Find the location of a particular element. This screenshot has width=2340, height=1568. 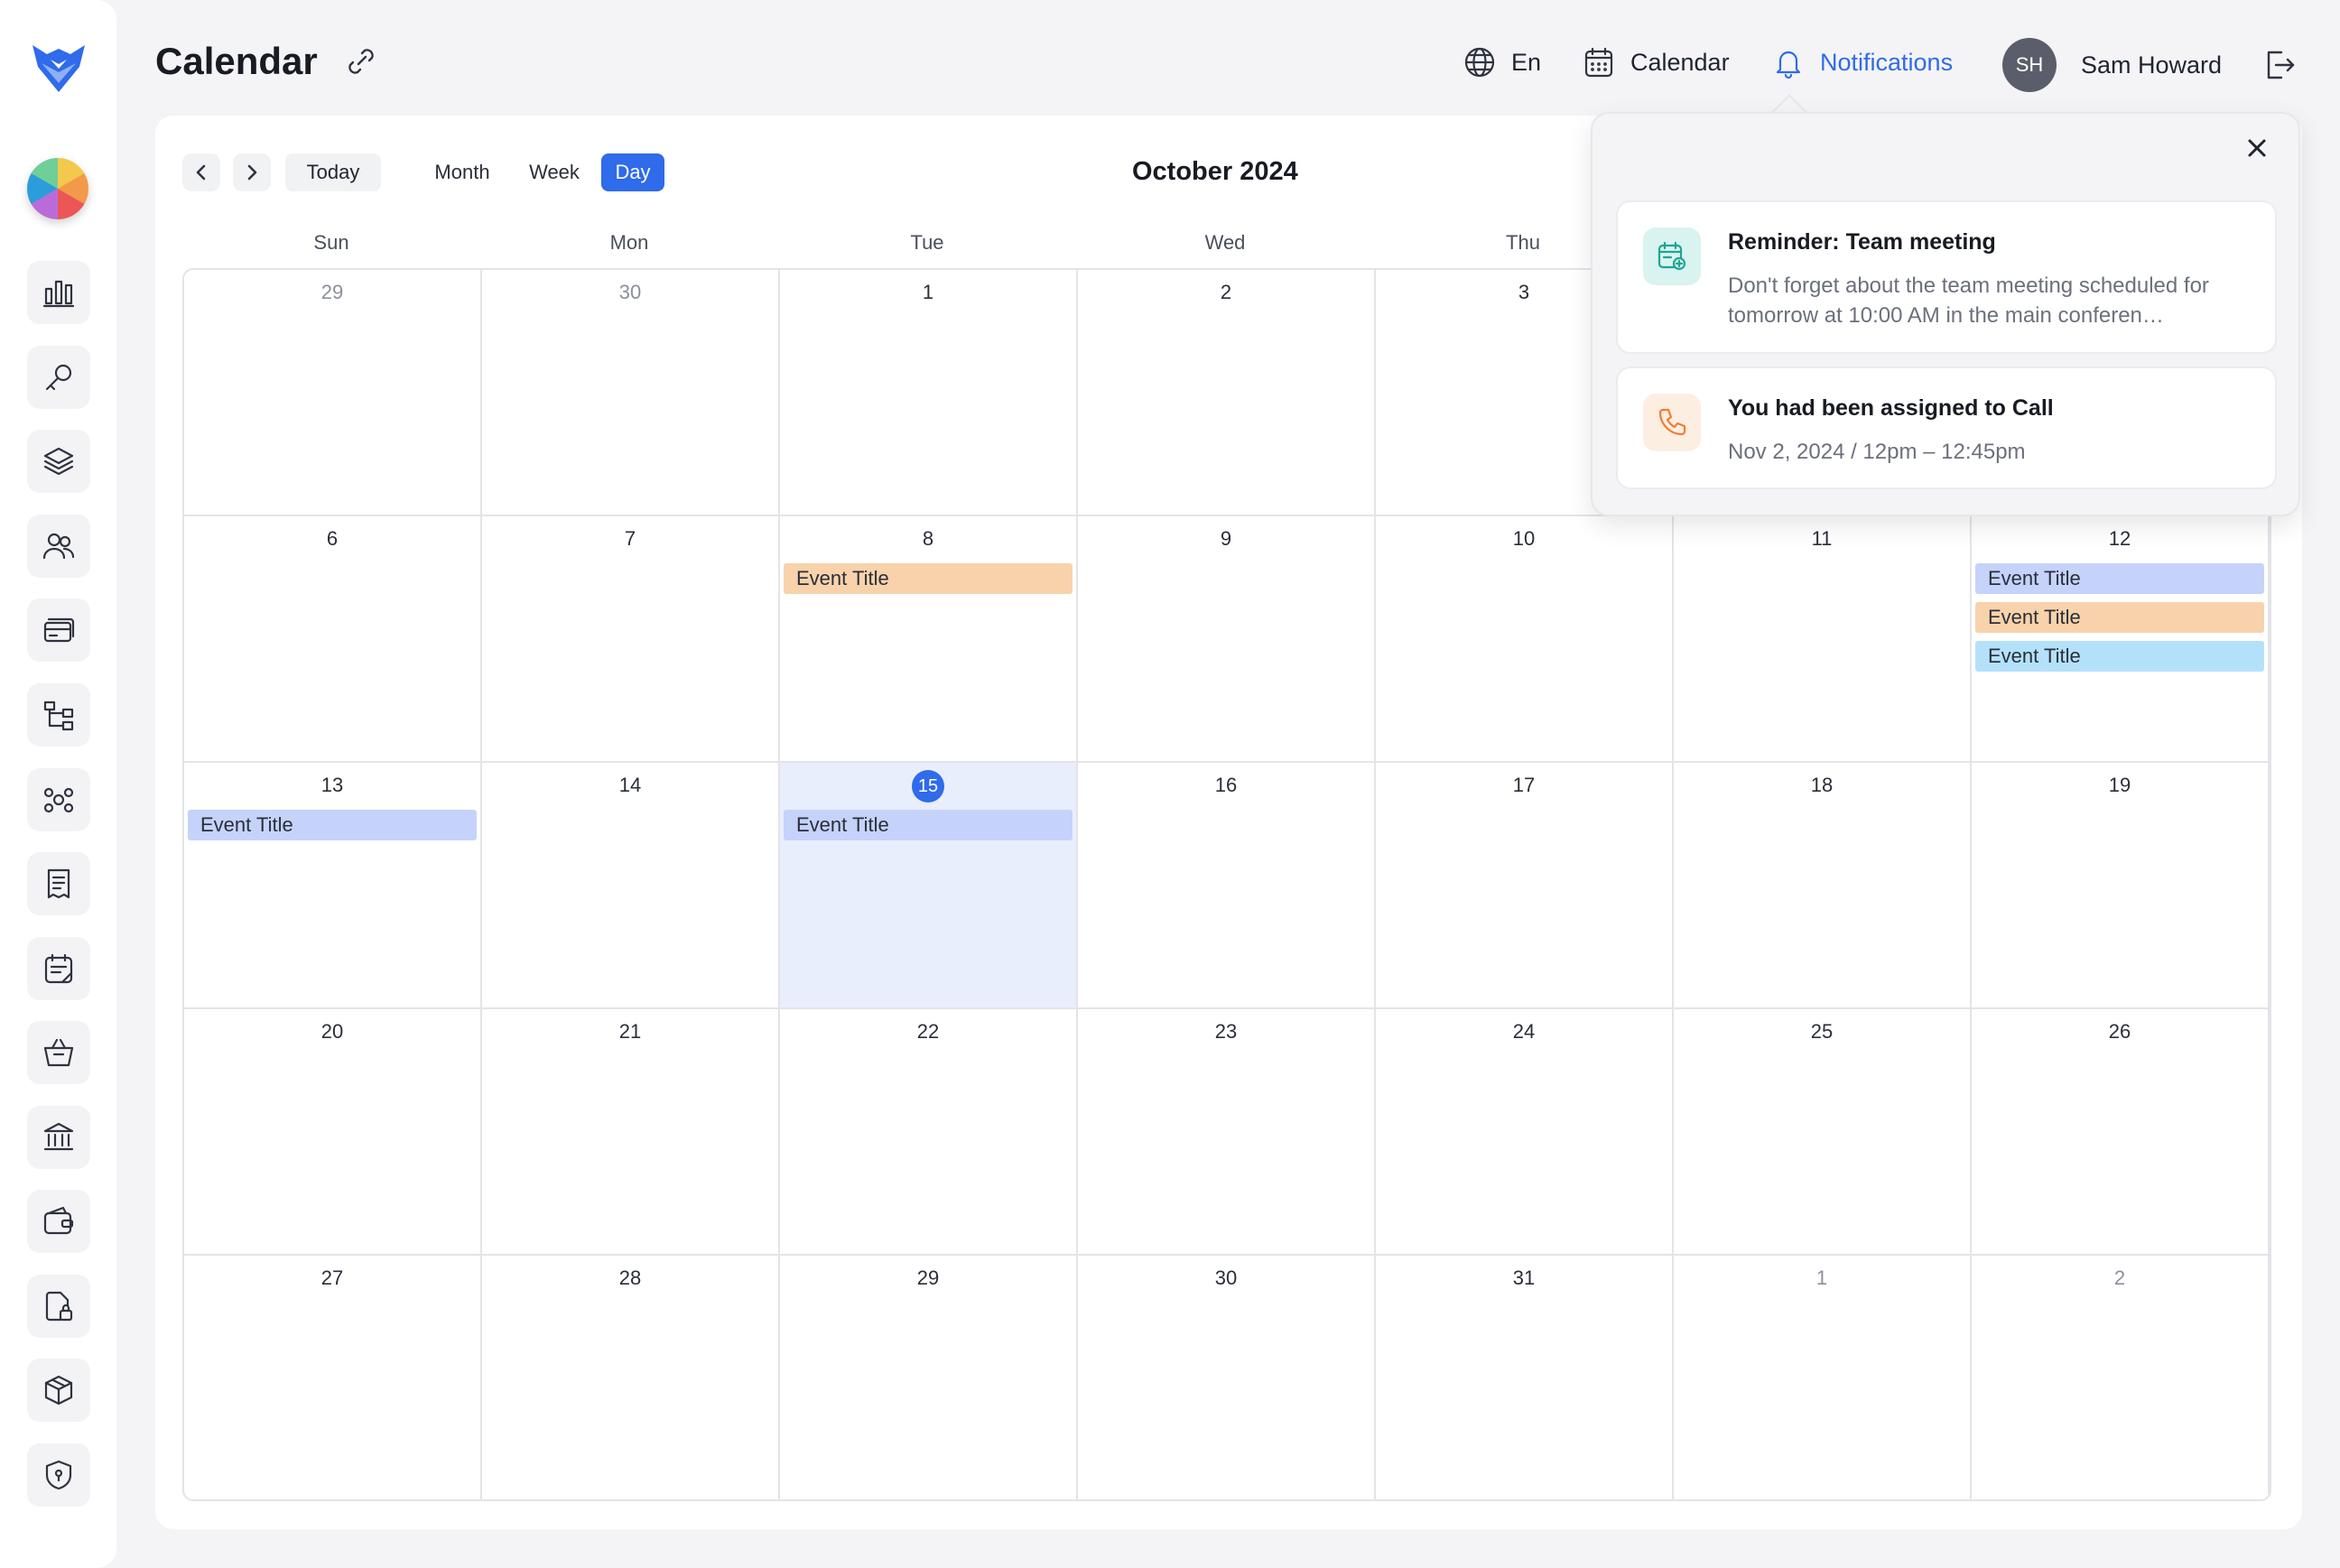

users-icon is located at coordinates (58, 546).